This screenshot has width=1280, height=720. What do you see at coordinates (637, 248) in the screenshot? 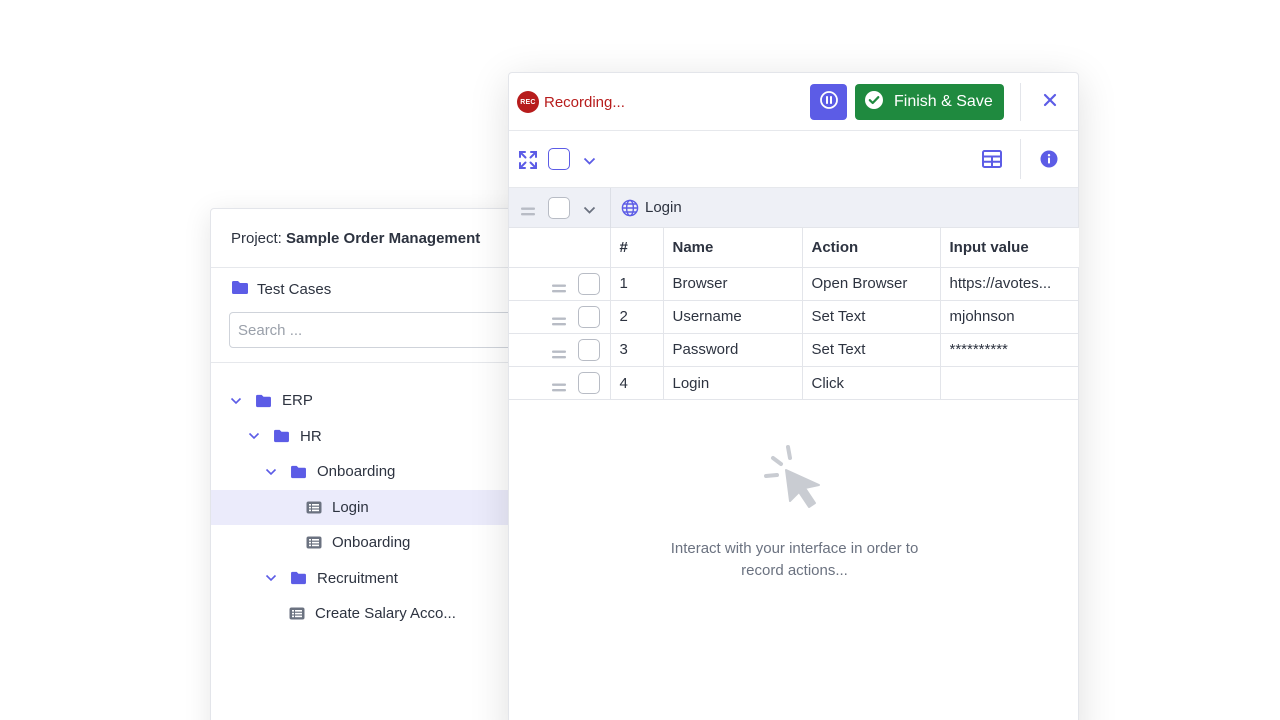
I see `column-header-number: #` at bounding box center [637, 248].